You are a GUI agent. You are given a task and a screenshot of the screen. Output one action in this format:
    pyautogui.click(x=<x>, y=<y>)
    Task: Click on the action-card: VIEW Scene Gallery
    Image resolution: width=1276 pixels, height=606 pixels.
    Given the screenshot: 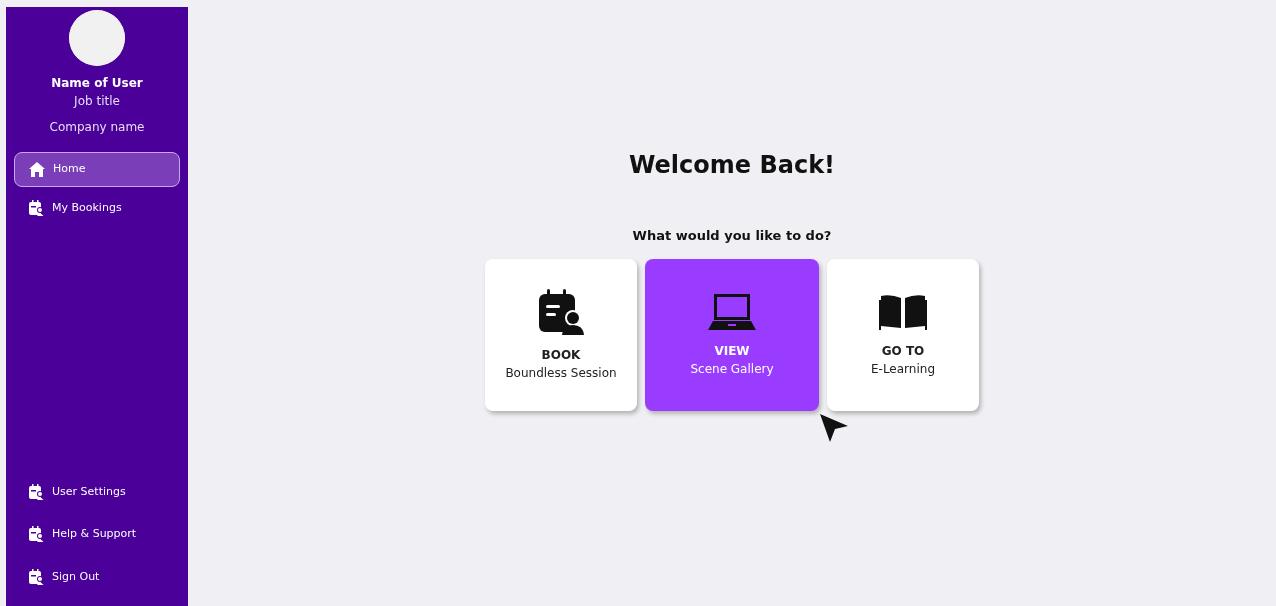 What is the action you would take?
    pyautogui.click(x=732, y=335)
    